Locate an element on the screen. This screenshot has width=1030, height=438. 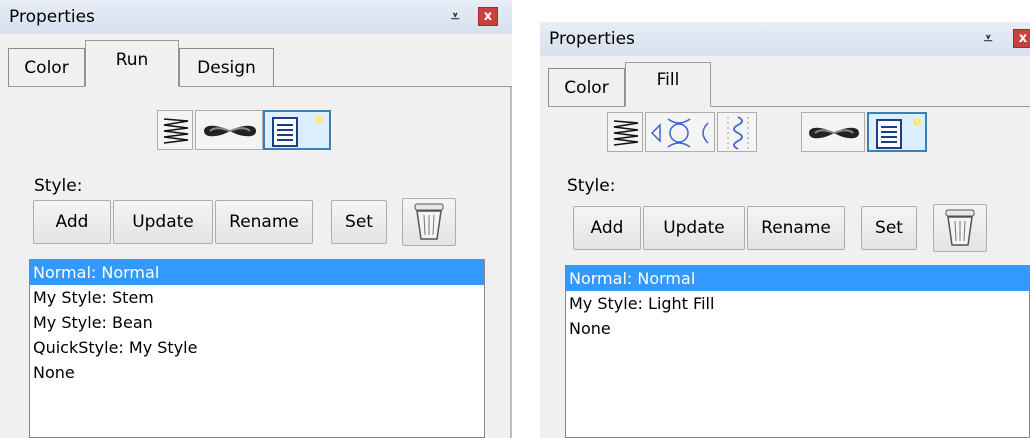
bean-fill-icon is located at coordinates (833, 132).